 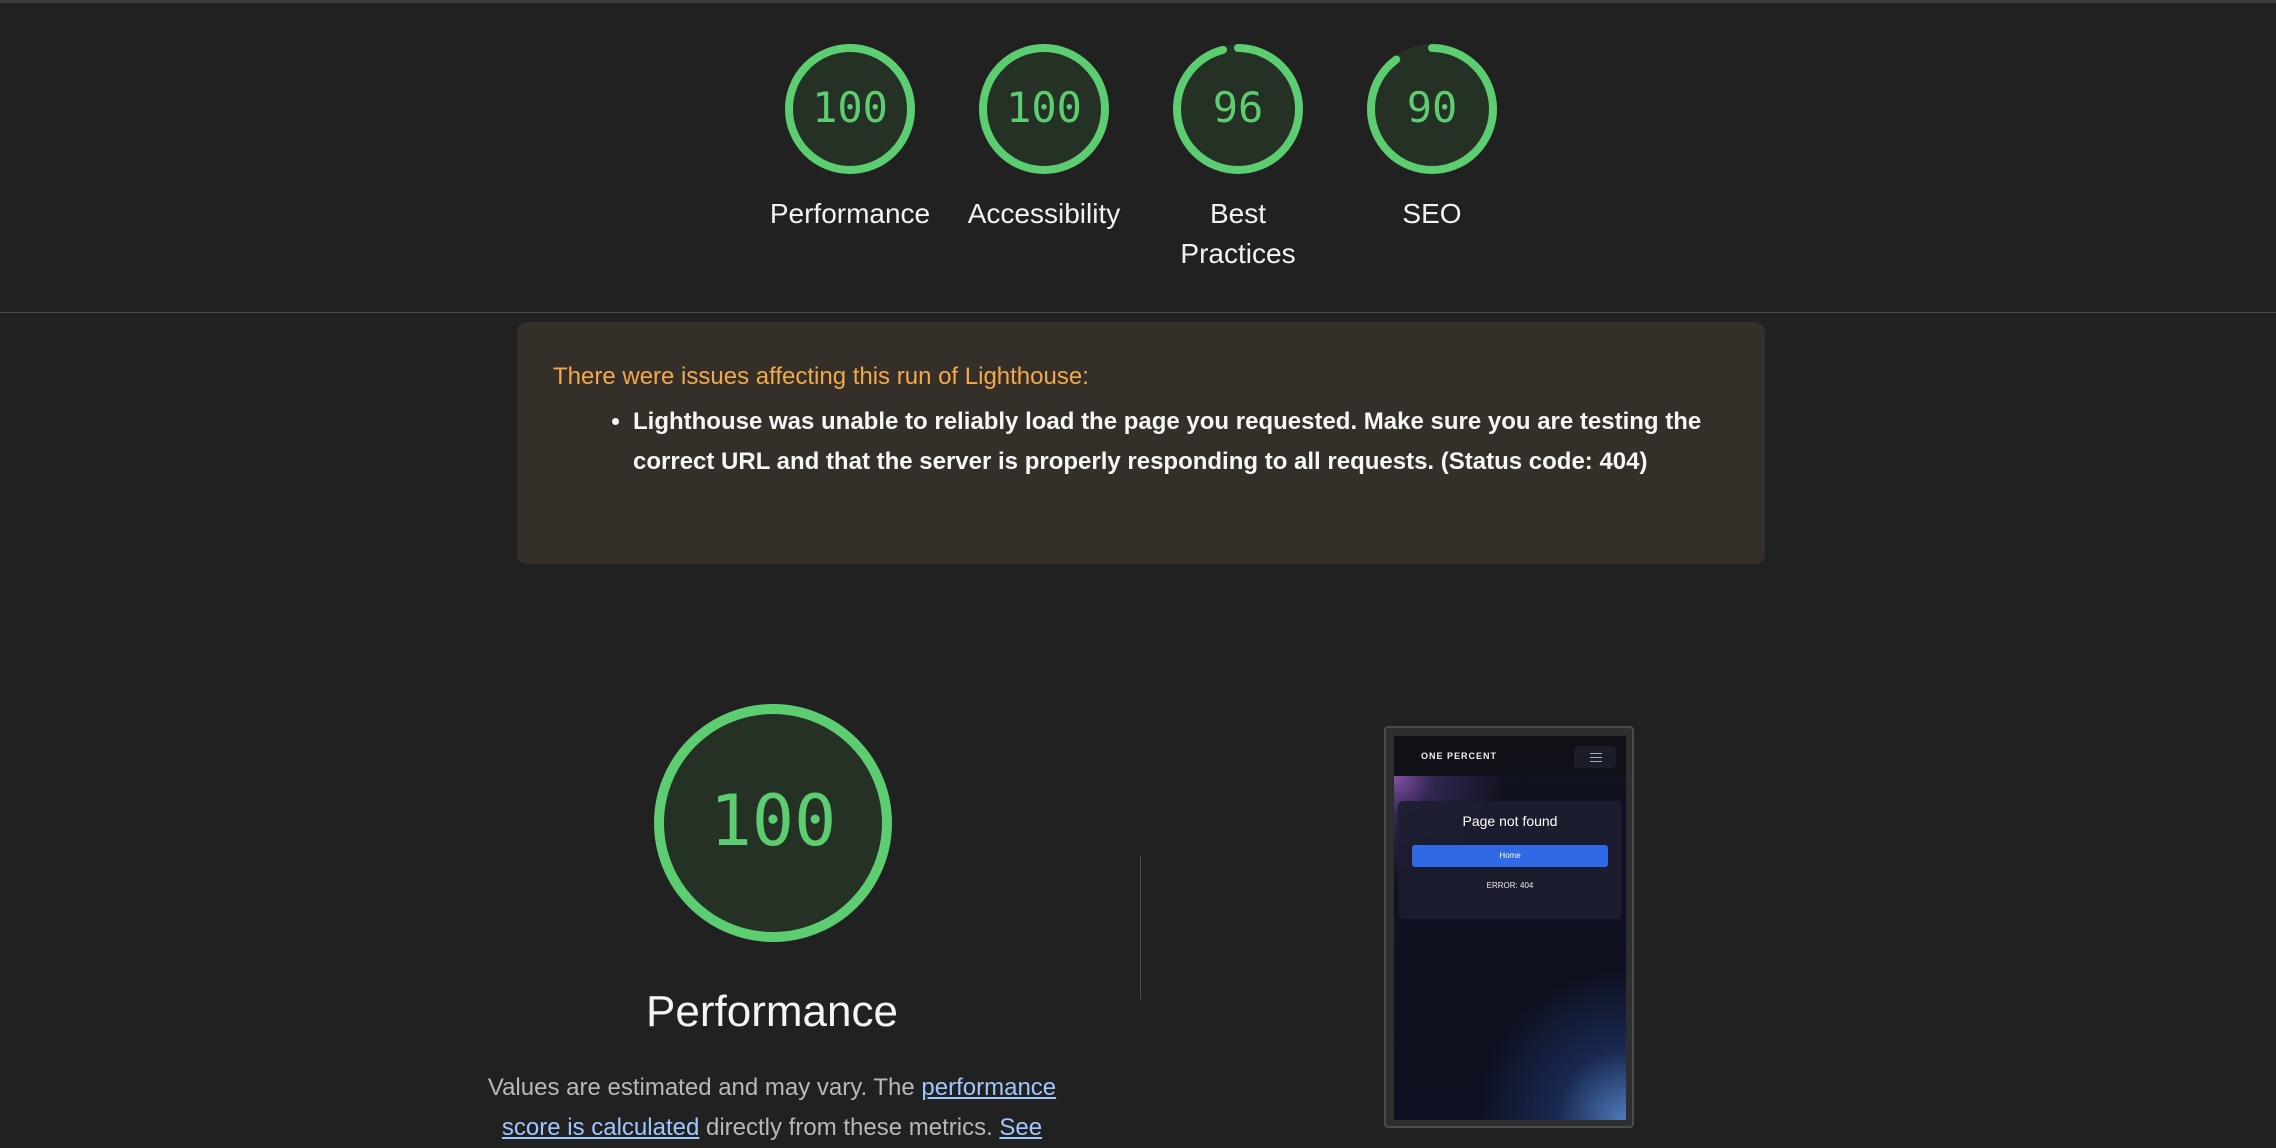 What do you see at coordinates (1510, 756) in the screenshot?
I see `site-navbar: ONE PERCENT` at bounding box center [1510, 756].